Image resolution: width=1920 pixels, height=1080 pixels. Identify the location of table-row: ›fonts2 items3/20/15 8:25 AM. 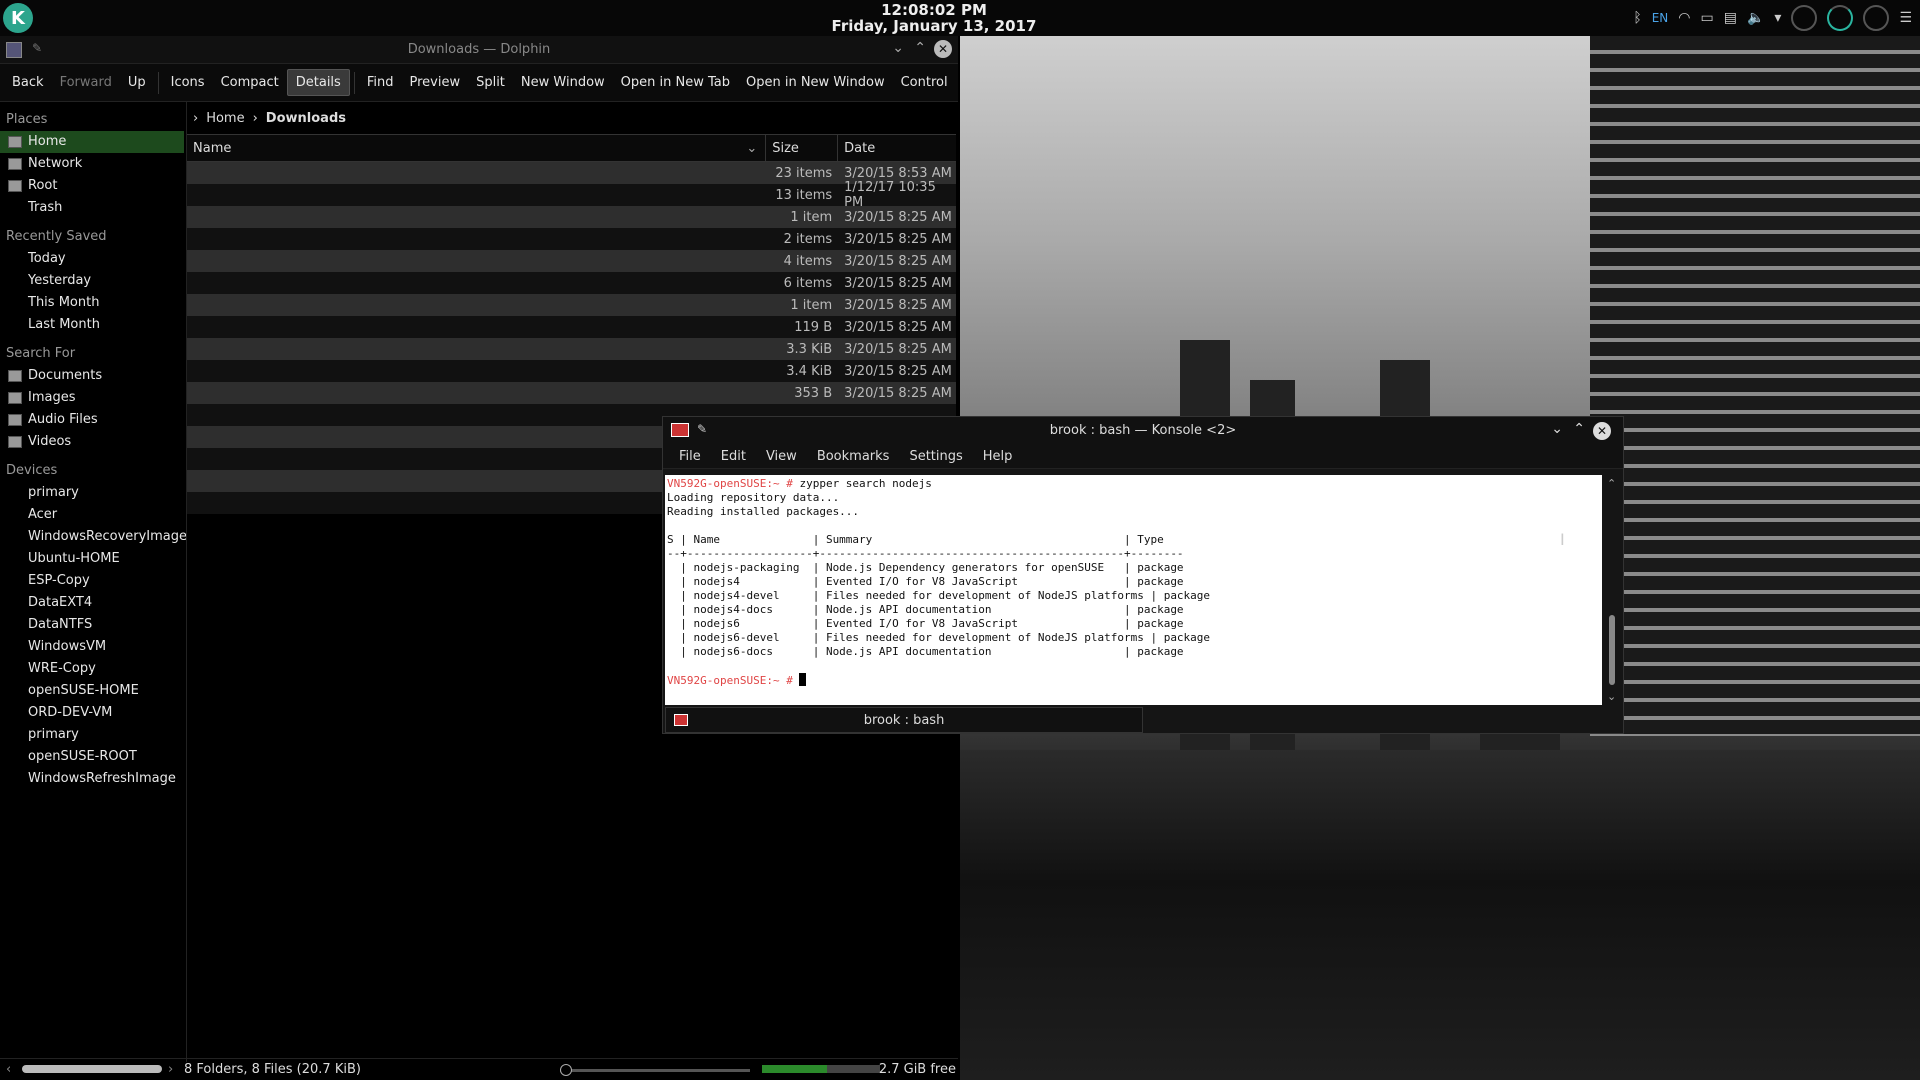
(571, 239).